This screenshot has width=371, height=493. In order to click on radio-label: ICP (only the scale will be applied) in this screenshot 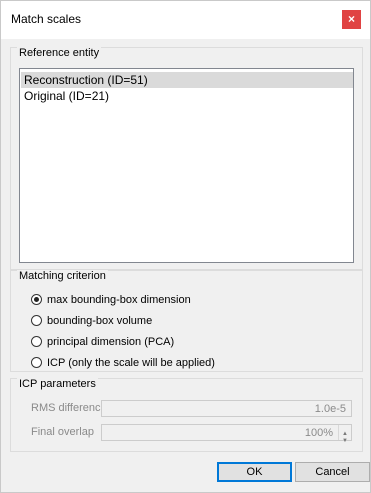, I will do `click(131, 363)`.